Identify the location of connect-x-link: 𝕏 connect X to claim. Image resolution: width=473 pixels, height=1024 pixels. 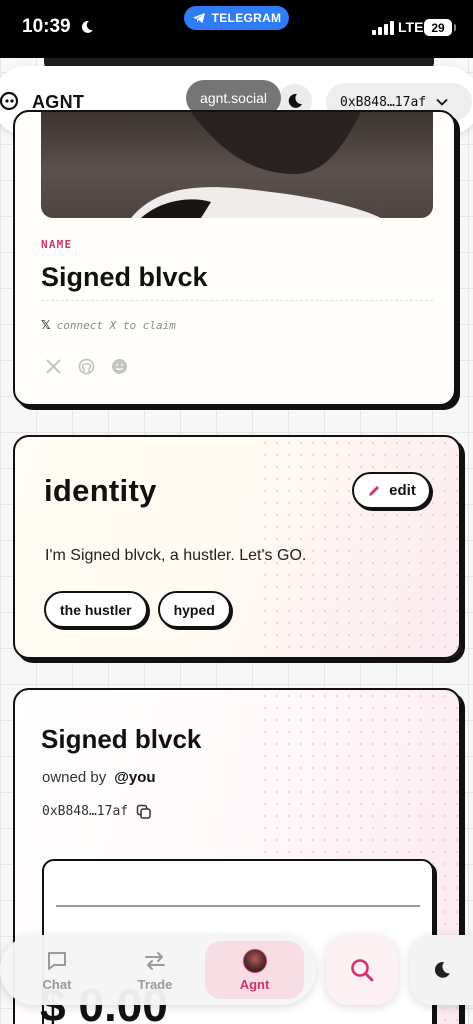
(108, 325).